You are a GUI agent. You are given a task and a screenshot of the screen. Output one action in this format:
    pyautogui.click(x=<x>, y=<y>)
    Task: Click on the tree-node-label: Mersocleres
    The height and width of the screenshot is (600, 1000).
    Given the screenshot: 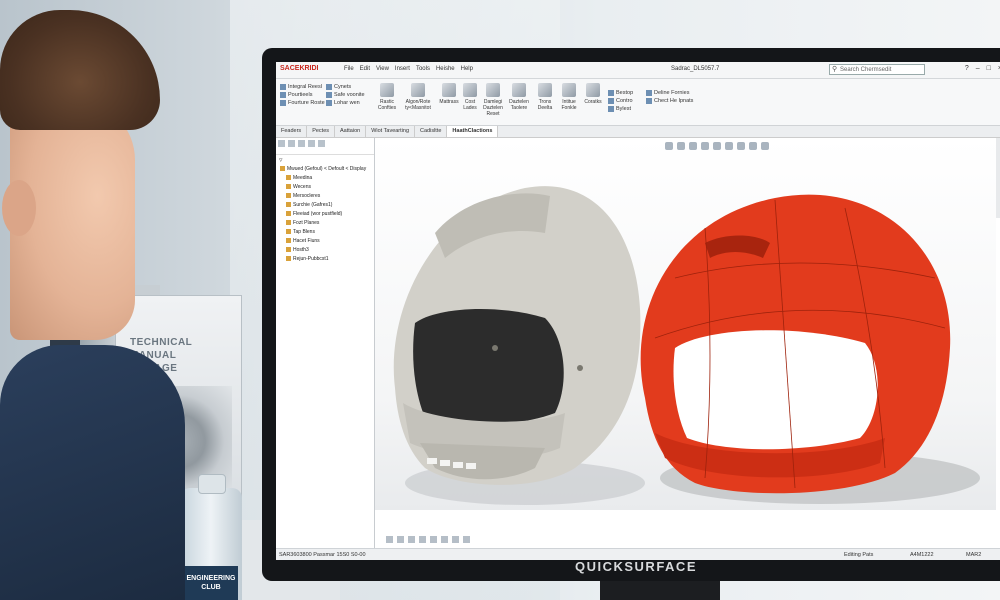 What is the action you would take?
    pyautogui.click(x=307, y=196)
    